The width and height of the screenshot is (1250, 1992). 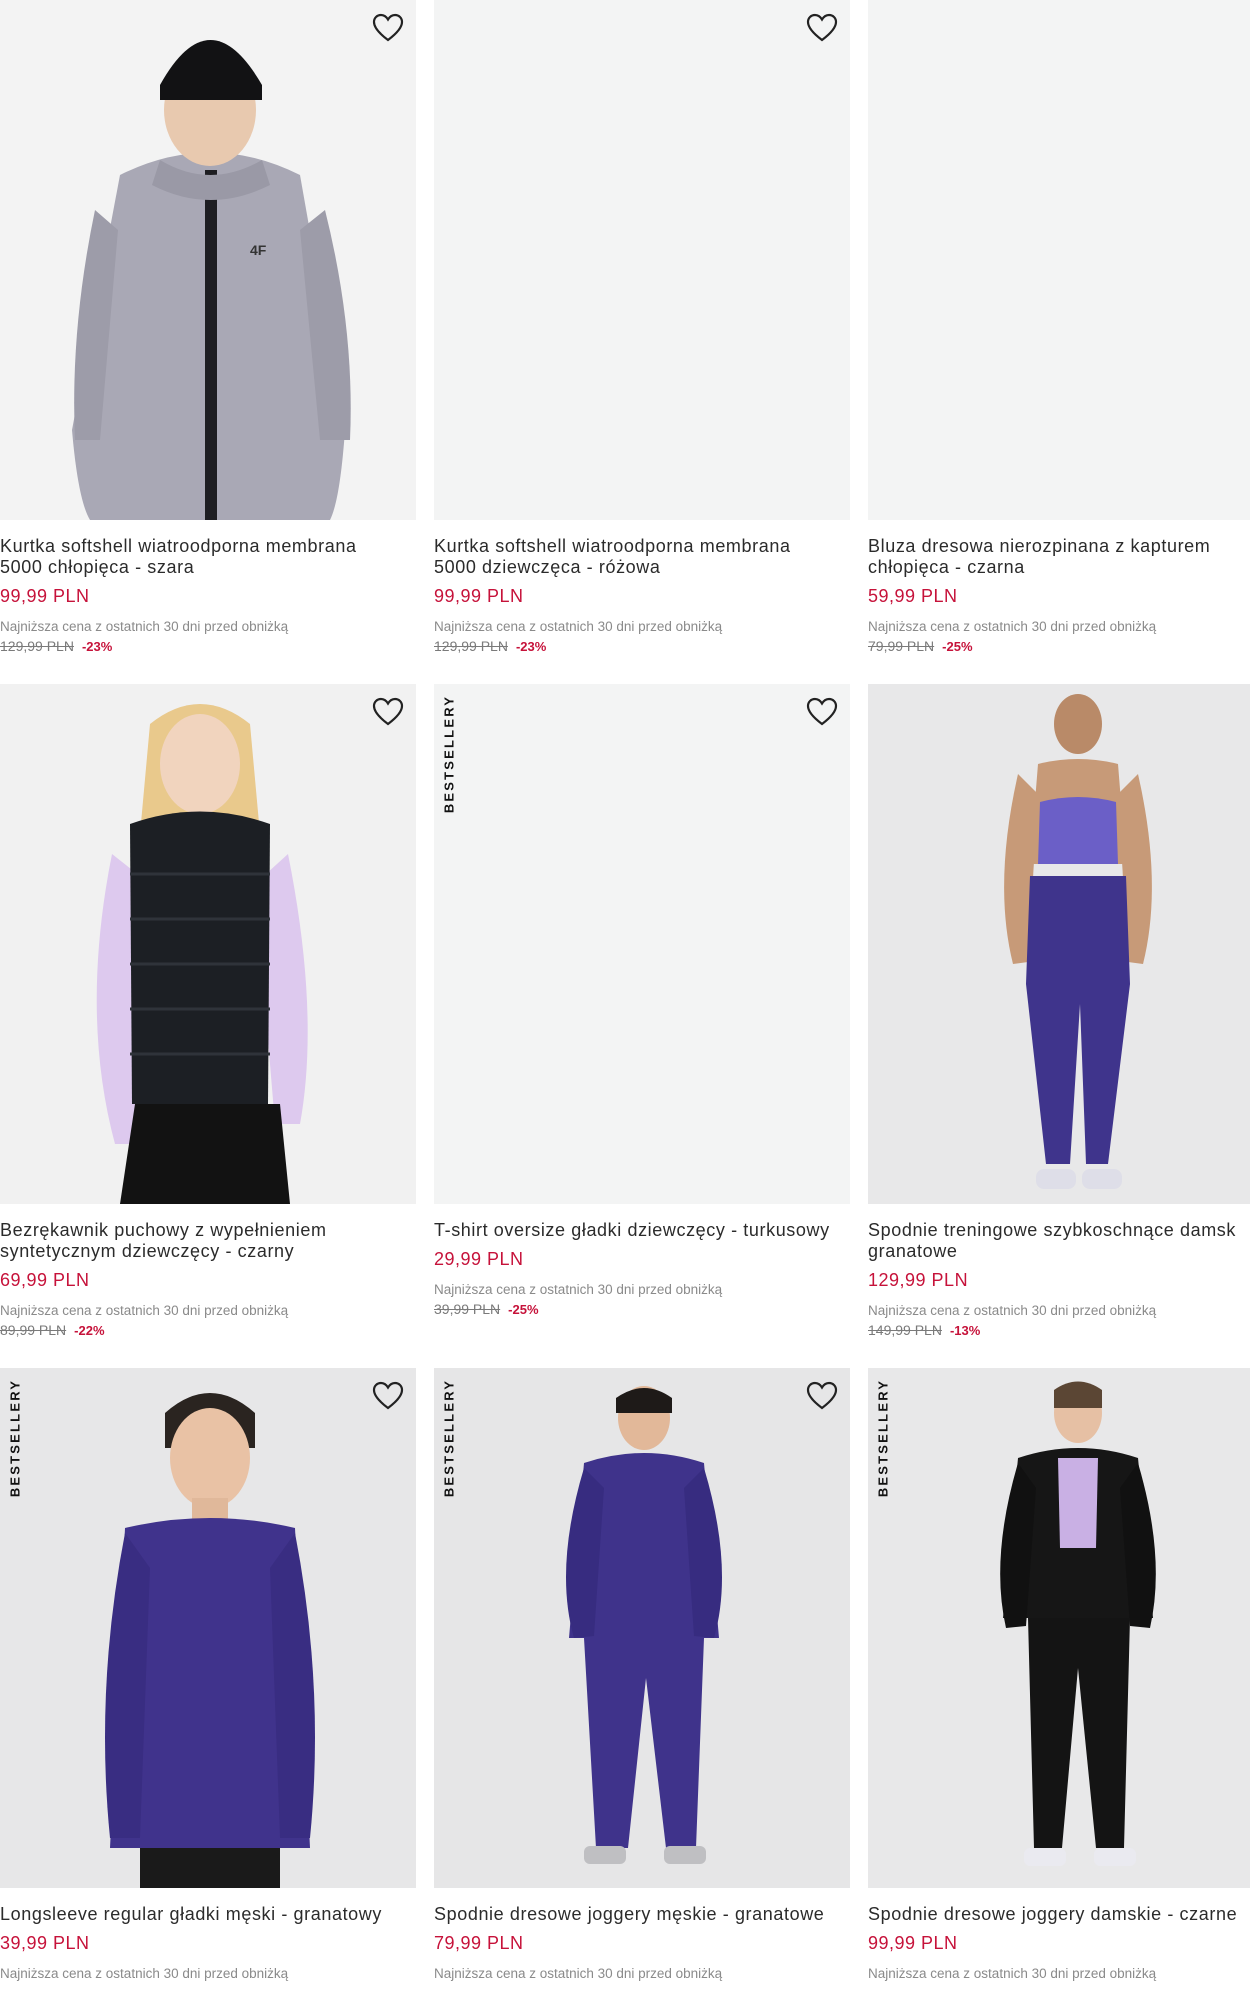 I want to click on woman-black-joggers-photo, so click(x=1059, y=1628).